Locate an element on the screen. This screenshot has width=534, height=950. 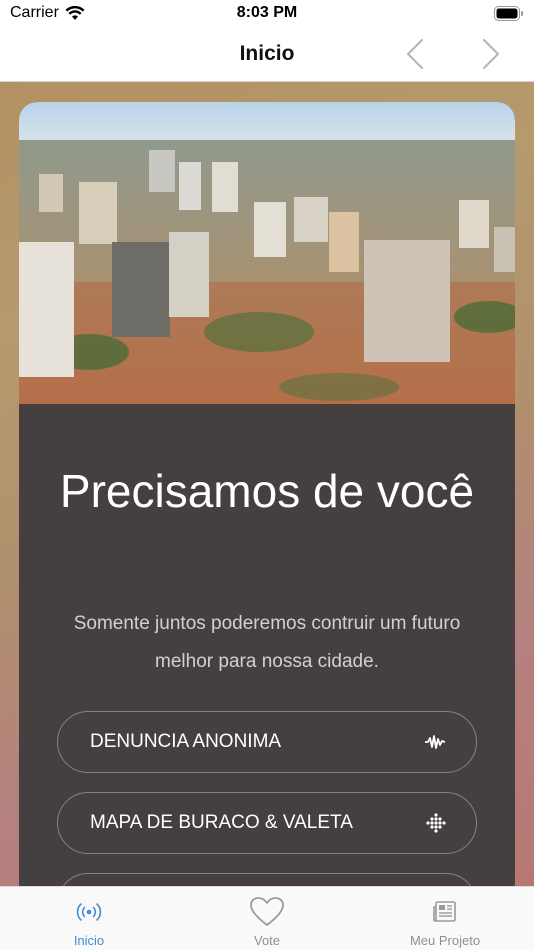
back-button is located at coordinates (416, 54).